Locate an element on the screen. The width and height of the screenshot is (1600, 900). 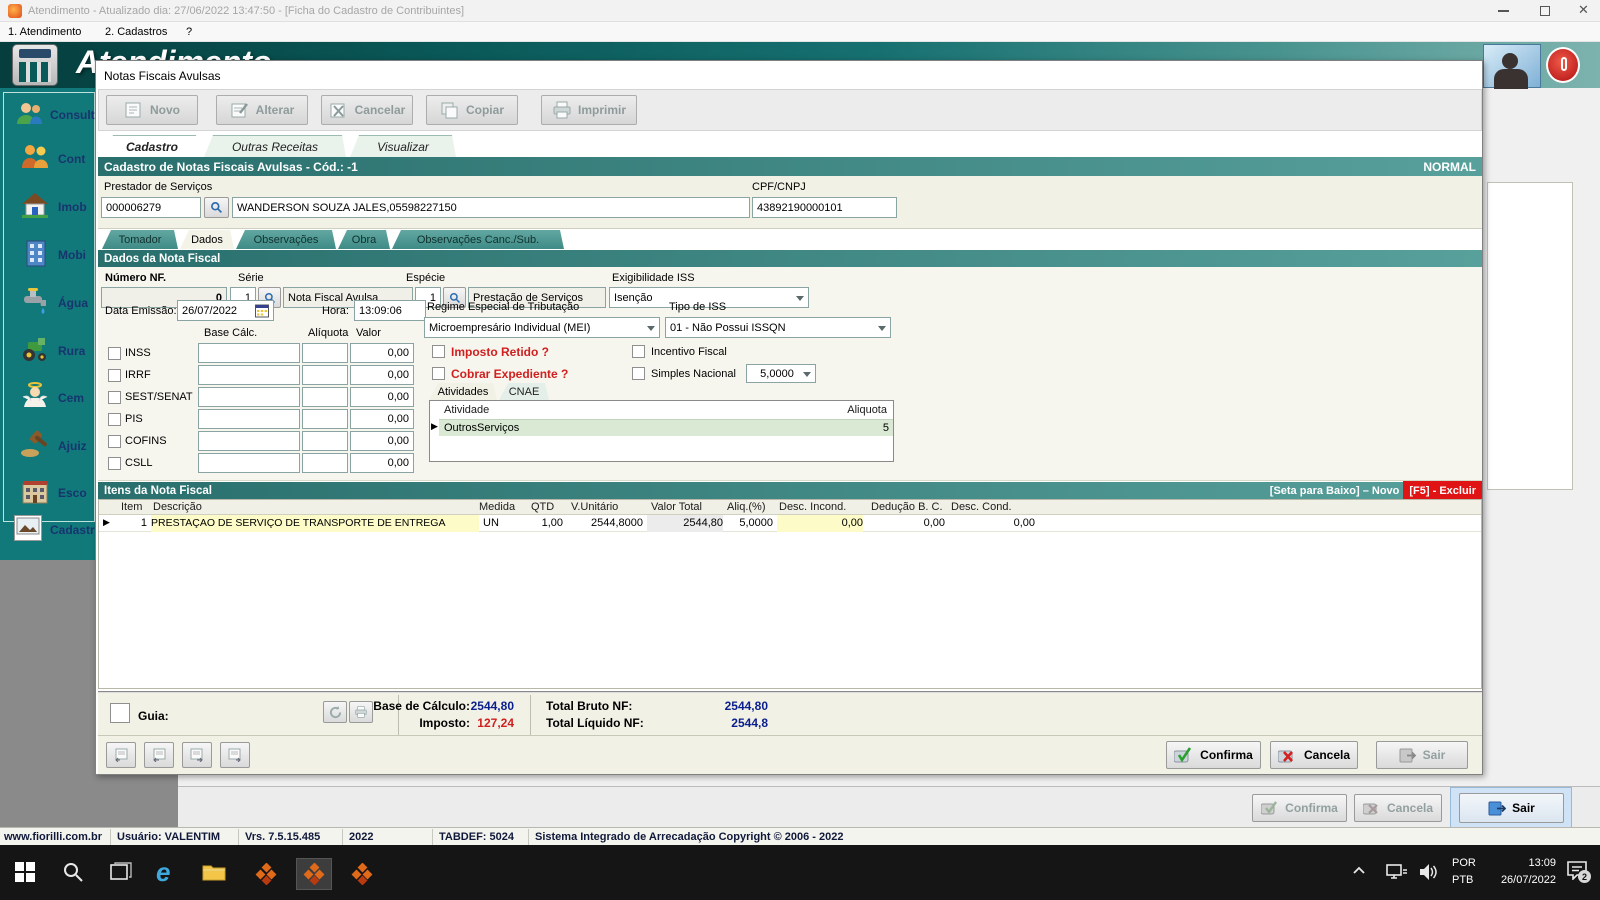
menu-help: ? is located at coordinates (189, 32).